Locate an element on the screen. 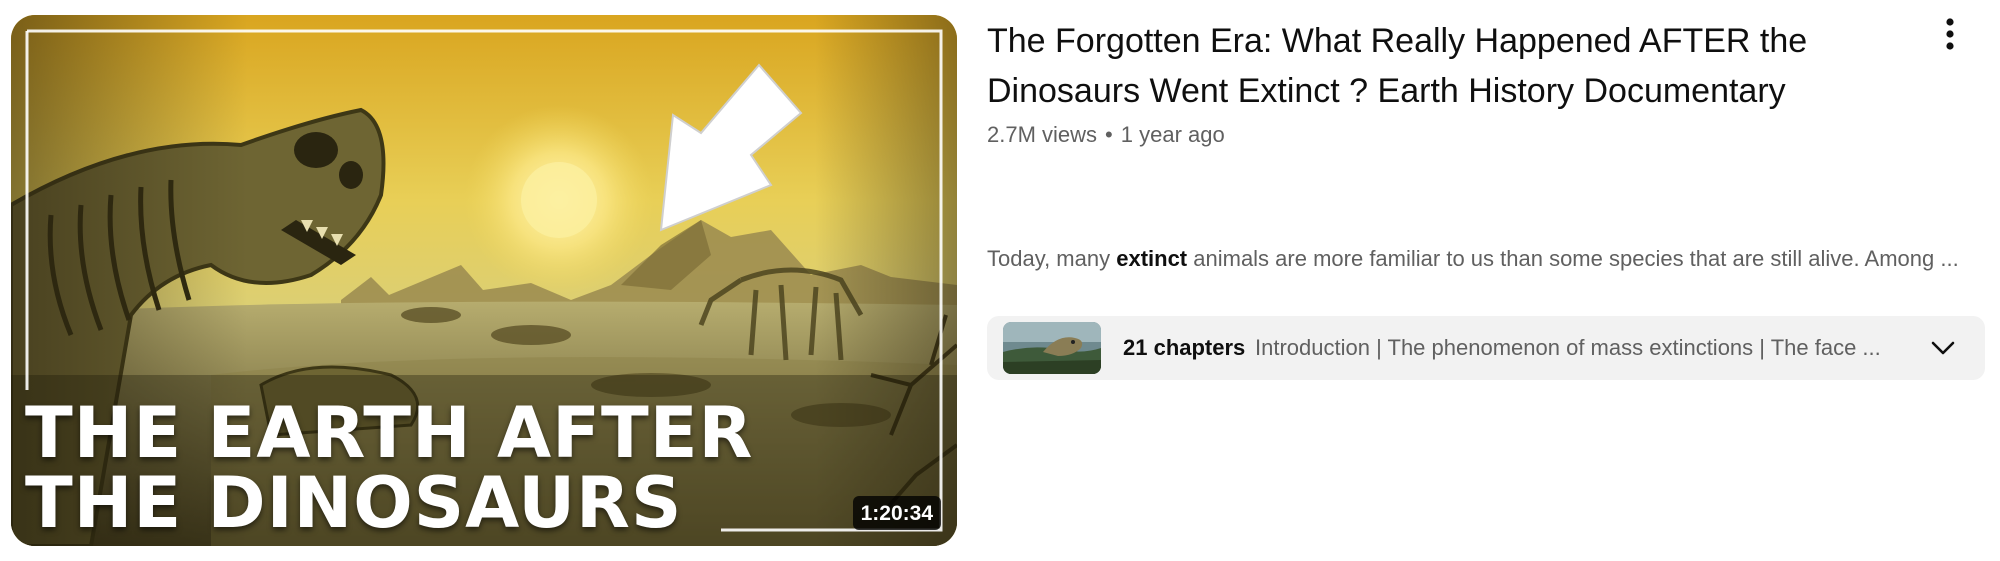  snippet-highlight: extinct is located at coordinates (1152, 258).